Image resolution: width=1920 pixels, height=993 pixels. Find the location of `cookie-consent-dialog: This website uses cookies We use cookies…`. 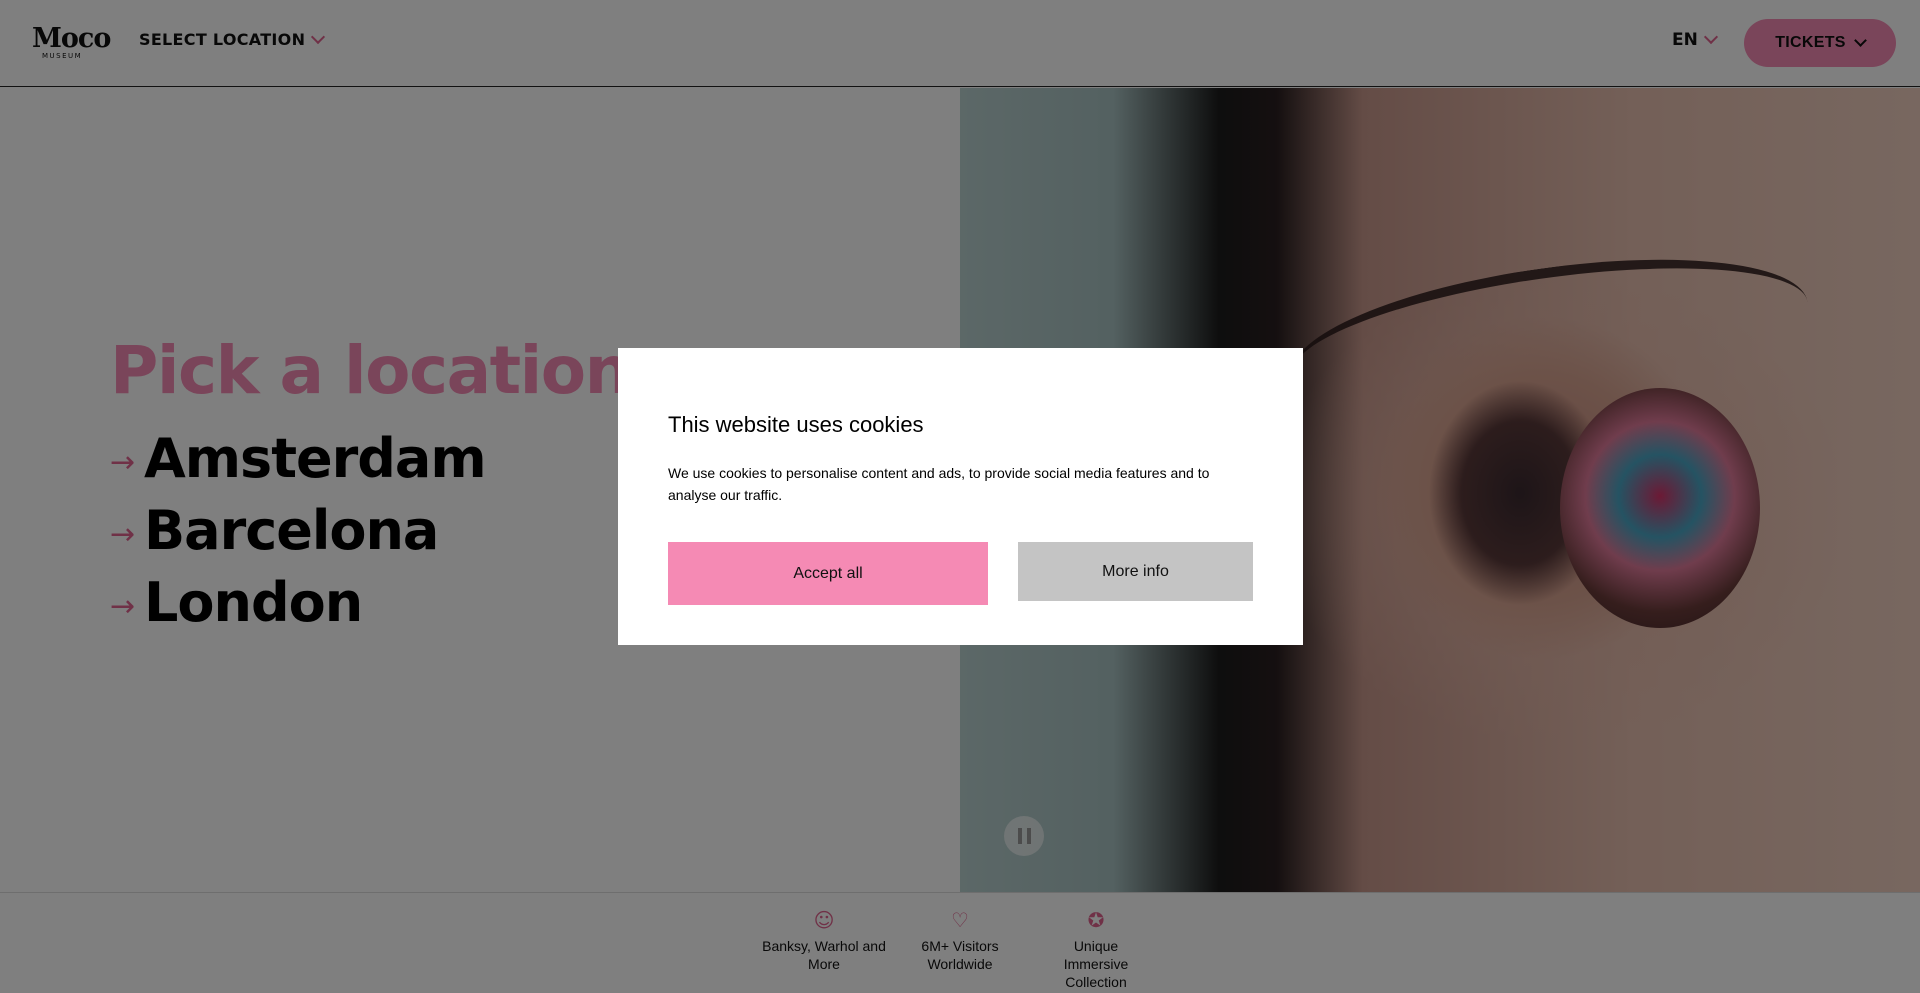

cookie-consent-dialog: This website uses cookies We use cookies… is located at coordinates (960, 496).